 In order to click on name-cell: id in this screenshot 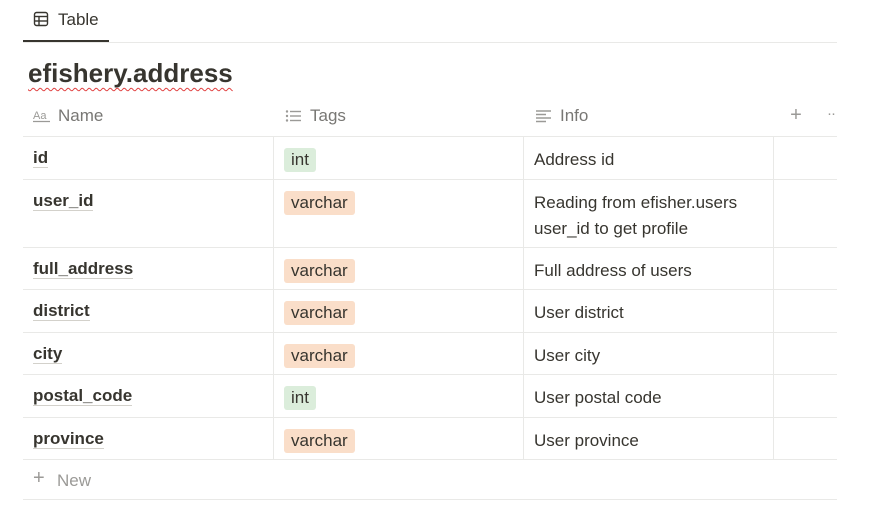, I will do `click(41, 158)`.